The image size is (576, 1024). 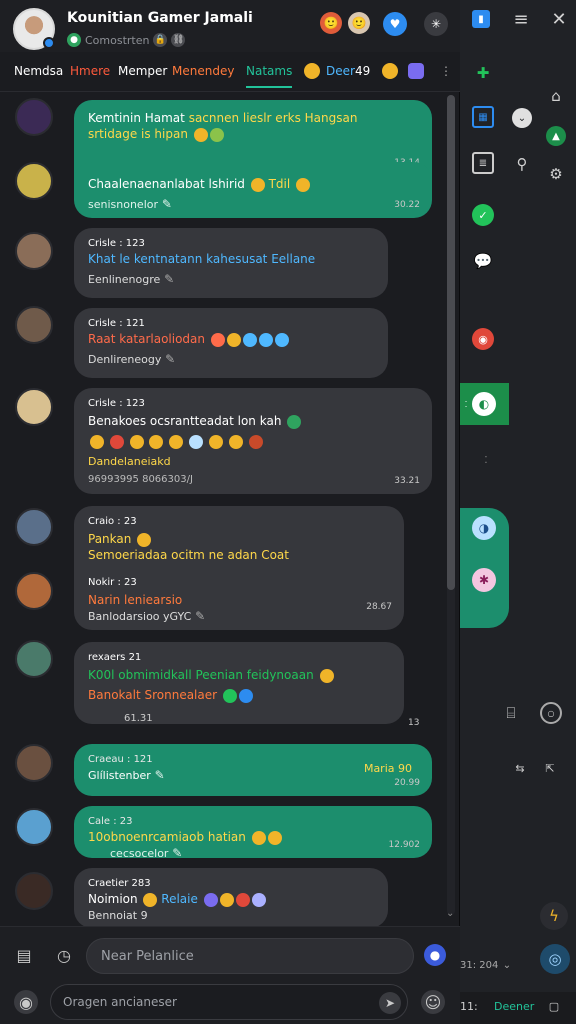 I want to click on message-text: sacnnen lieslr erks Hangsan, so click(x=273, y=118).